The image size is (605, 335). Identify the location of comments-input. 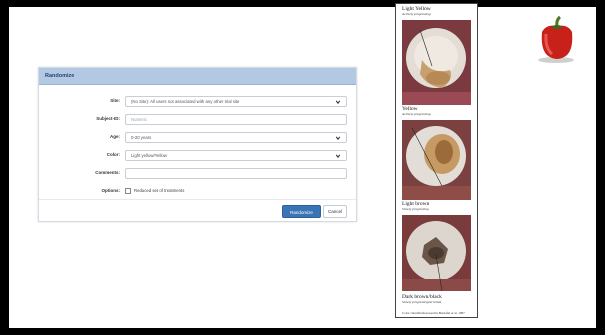
(236, 173).